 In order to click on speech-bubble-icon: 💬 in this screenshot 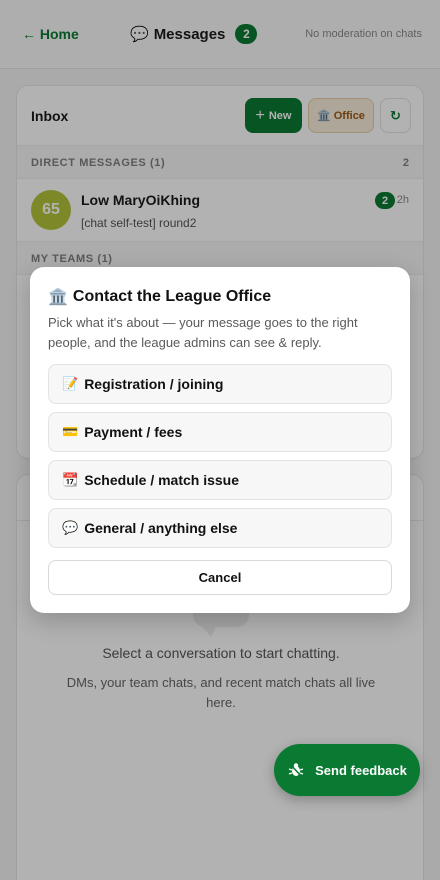, I will do `click(70, 527)`.